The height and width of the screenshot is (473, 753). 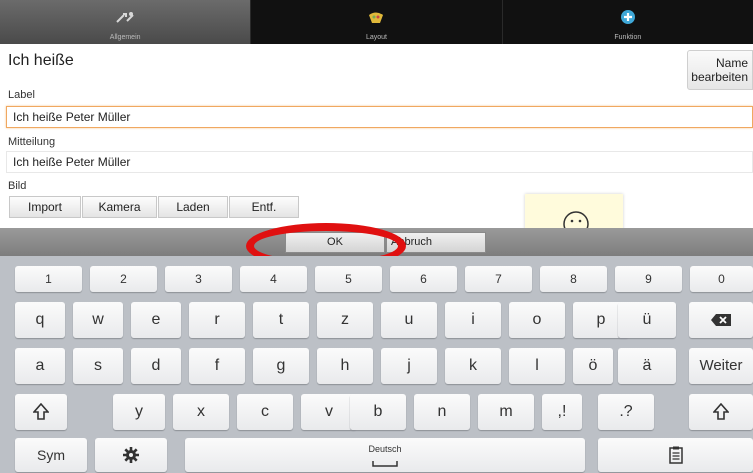 I want to click on key-label: h, so click(x=345, y=365).